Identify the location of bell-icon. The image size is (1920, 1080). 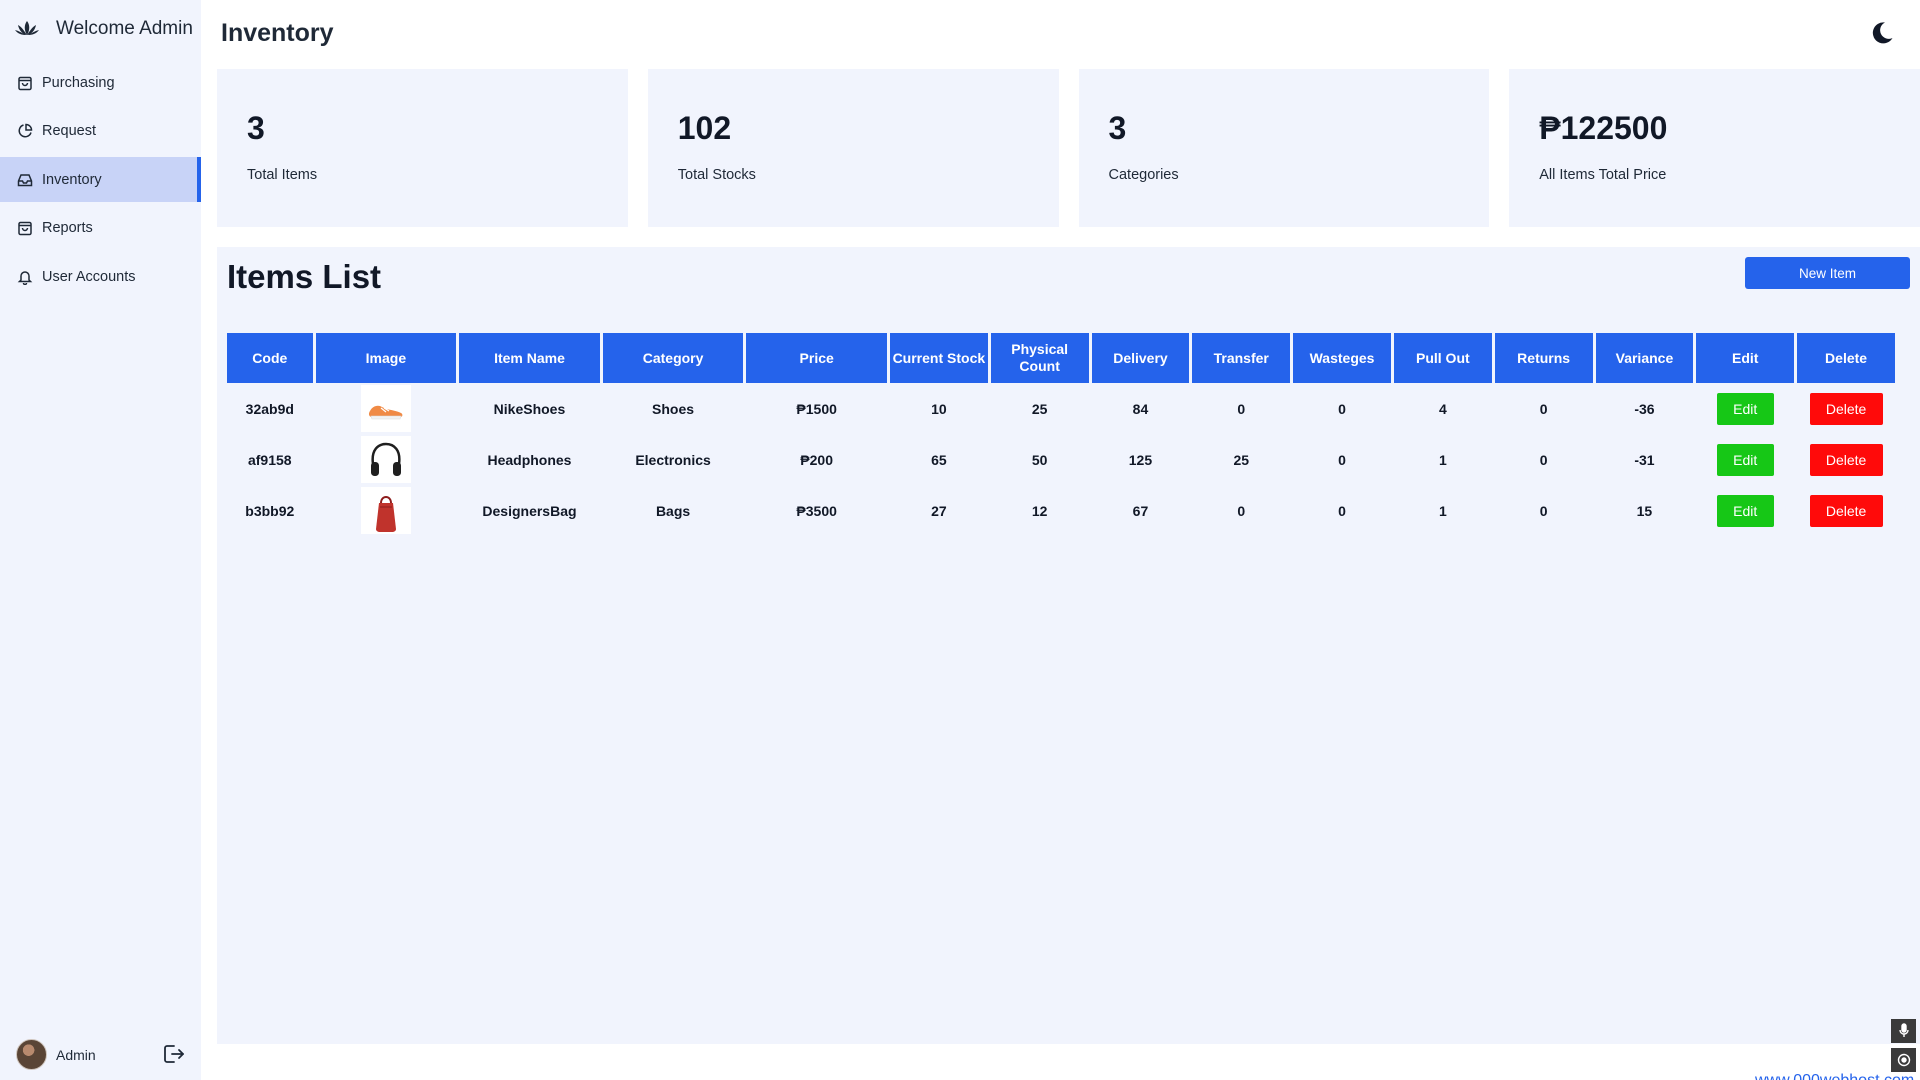
(24, 276).